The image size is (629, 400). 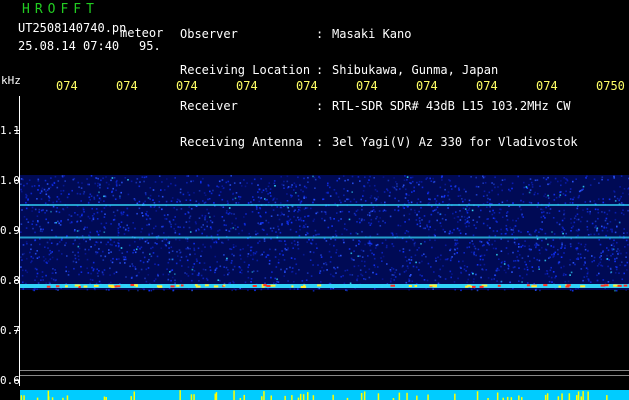 I want to click on x-tick-label: 0750, so click(x=610, y=86).